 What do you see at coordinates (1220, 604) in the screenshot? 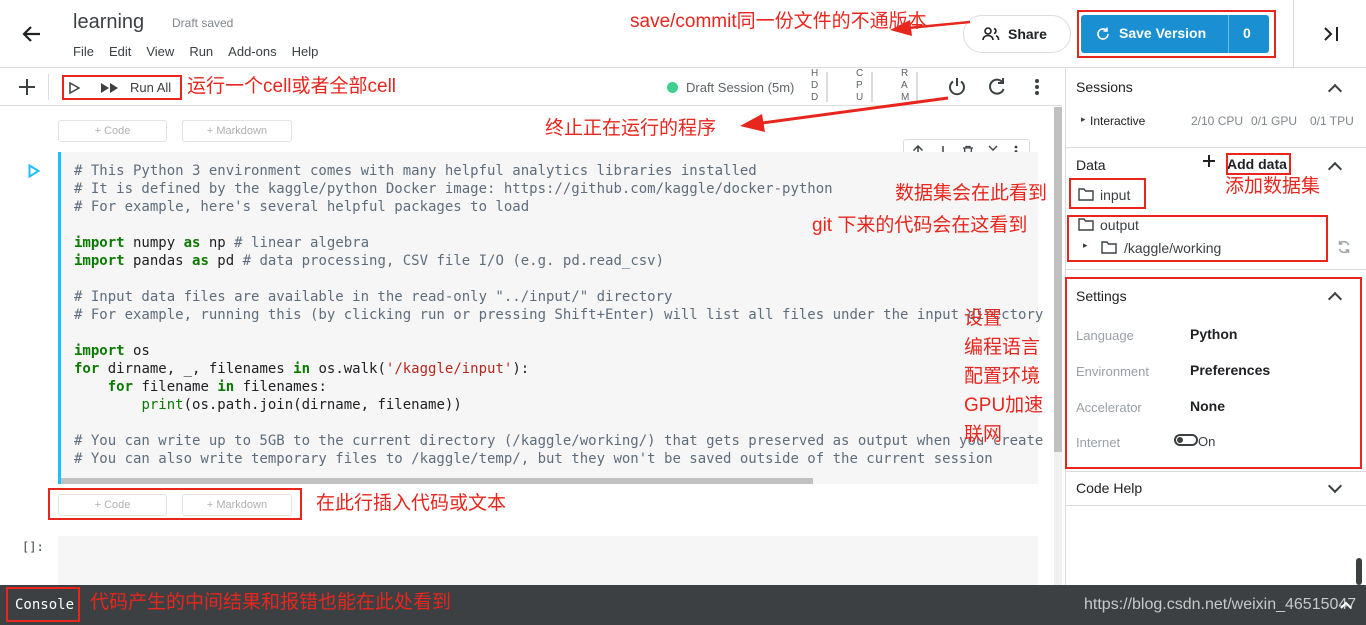
I see `watermark-url: https://blog.csdn.net/weixin_46515047` at bounding box center [1220, 604].